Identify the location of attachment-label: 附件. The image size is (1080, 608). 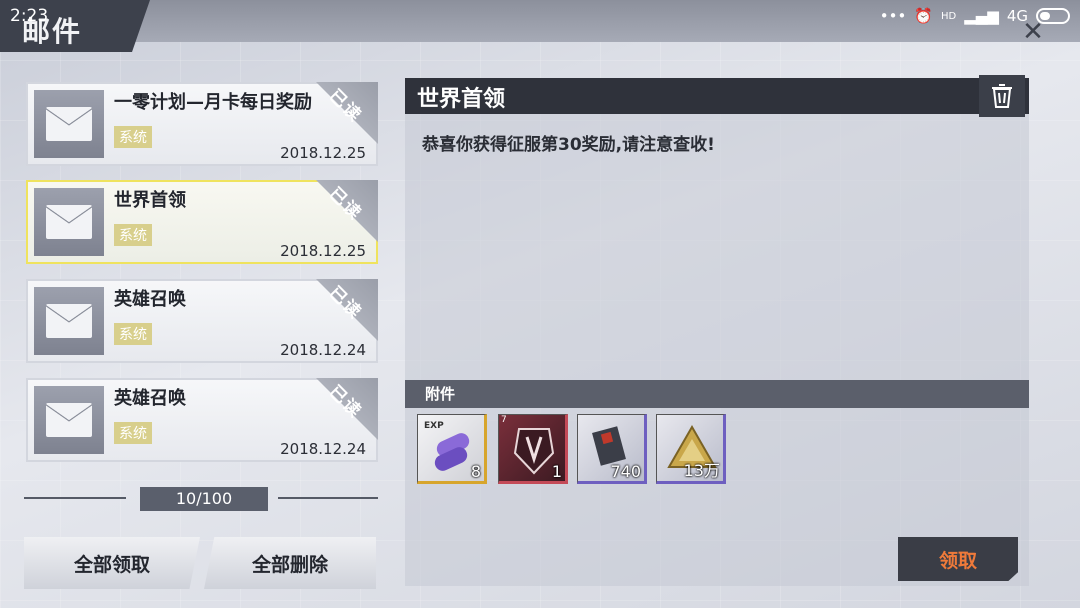
(440, 394).